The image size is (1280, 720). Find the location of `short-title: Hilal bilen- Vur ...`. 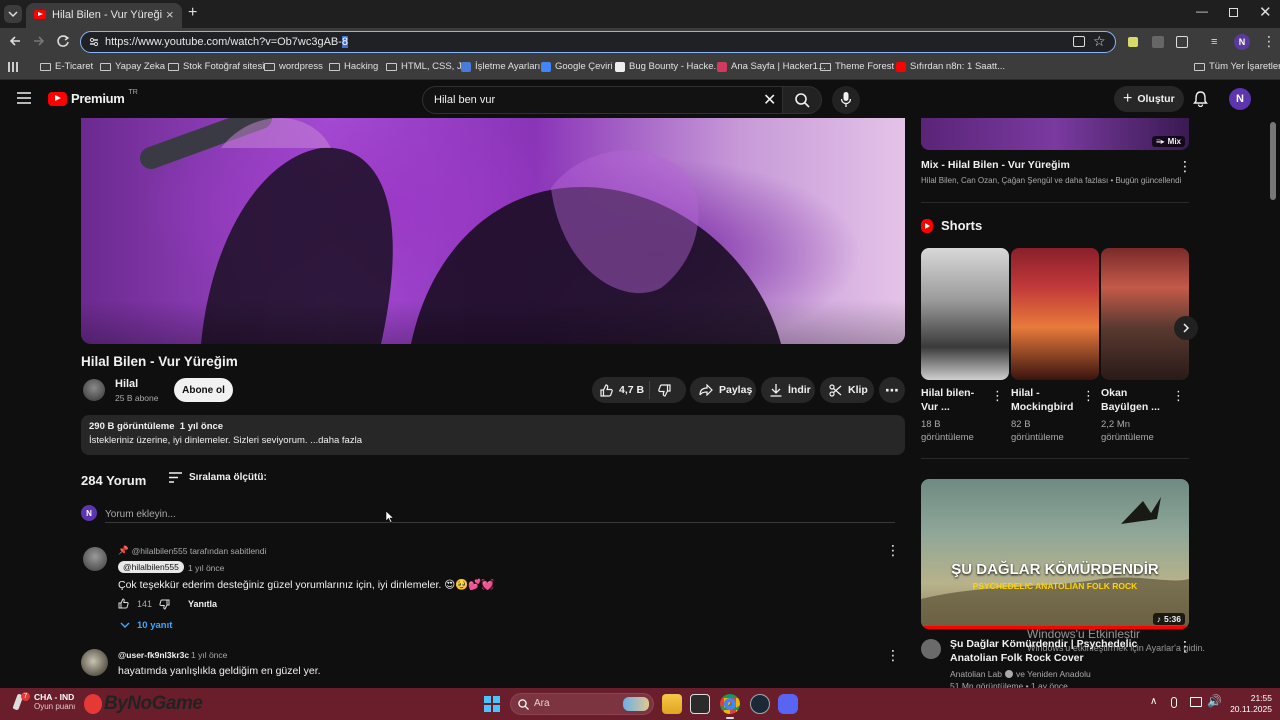

short-title: Hilal bilen- Vur ... is located at coordinates (953, 400).